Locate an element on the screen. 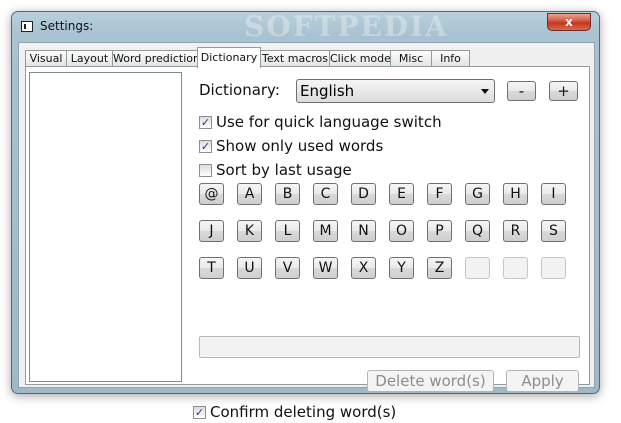 This screenshot has height=423, width=621. tab-label: Dictionary is located at coordinates (229, 57).